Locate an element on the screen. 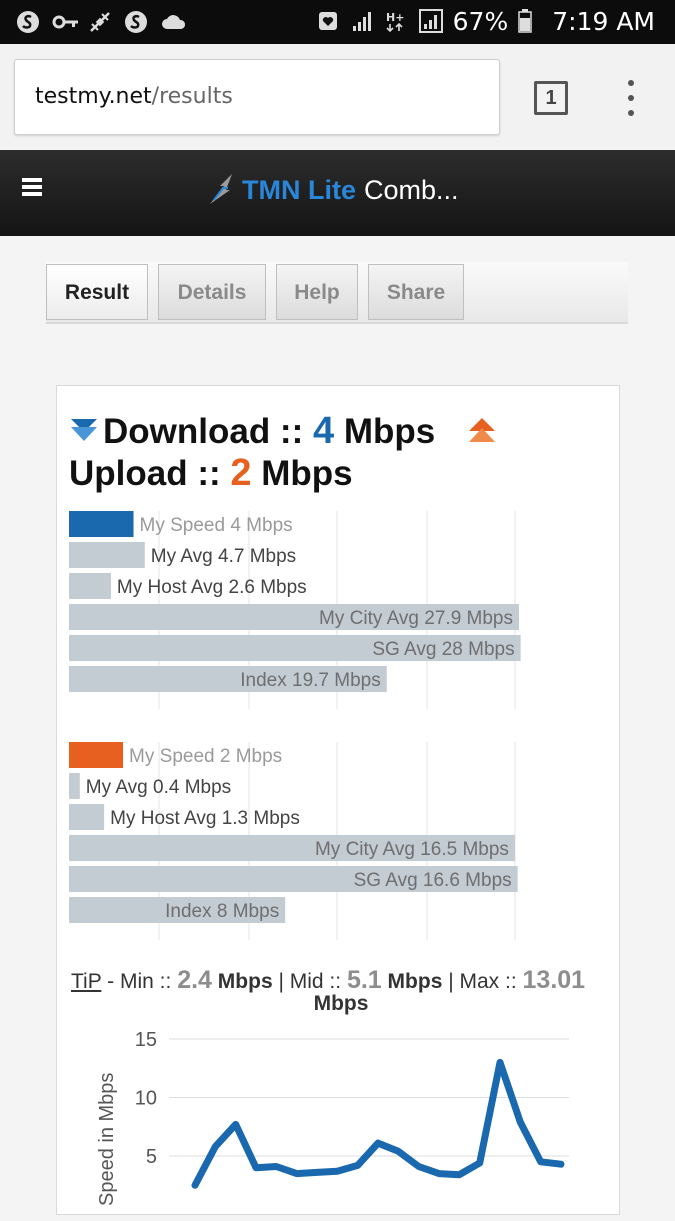  hamburger-menu-icon is located at coordinates (32, 187).